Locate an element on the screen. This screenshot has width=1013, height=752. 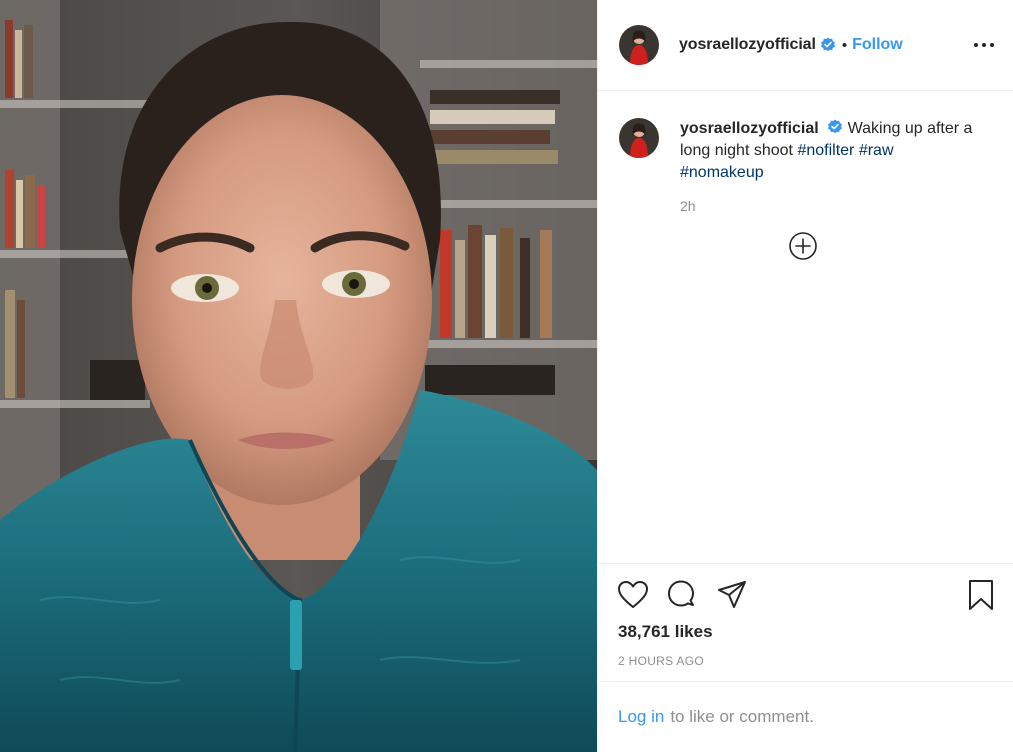
caption-username: yosraellozyofficial is located at coordinates (749, 128).